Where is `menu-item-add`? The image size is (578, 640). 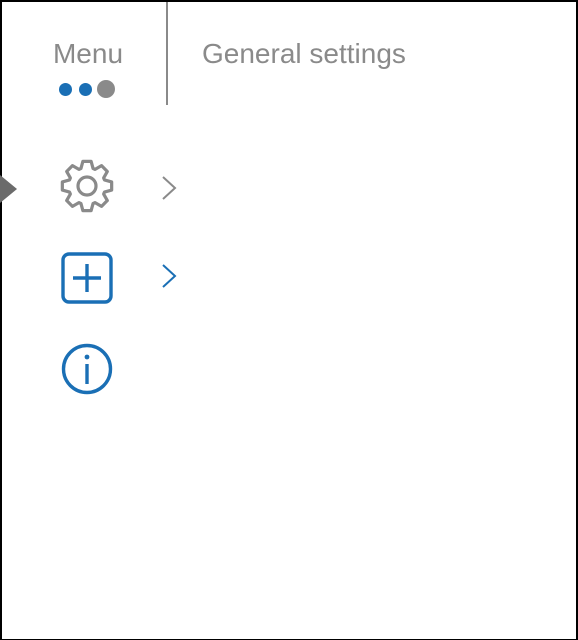
menu-item-add is located at coordinates (102, 278).